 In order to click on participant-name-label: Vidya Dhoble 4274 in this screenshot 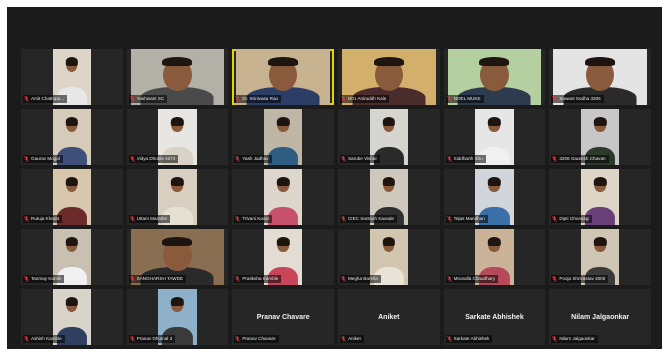, I will do `click(153, 159)`.